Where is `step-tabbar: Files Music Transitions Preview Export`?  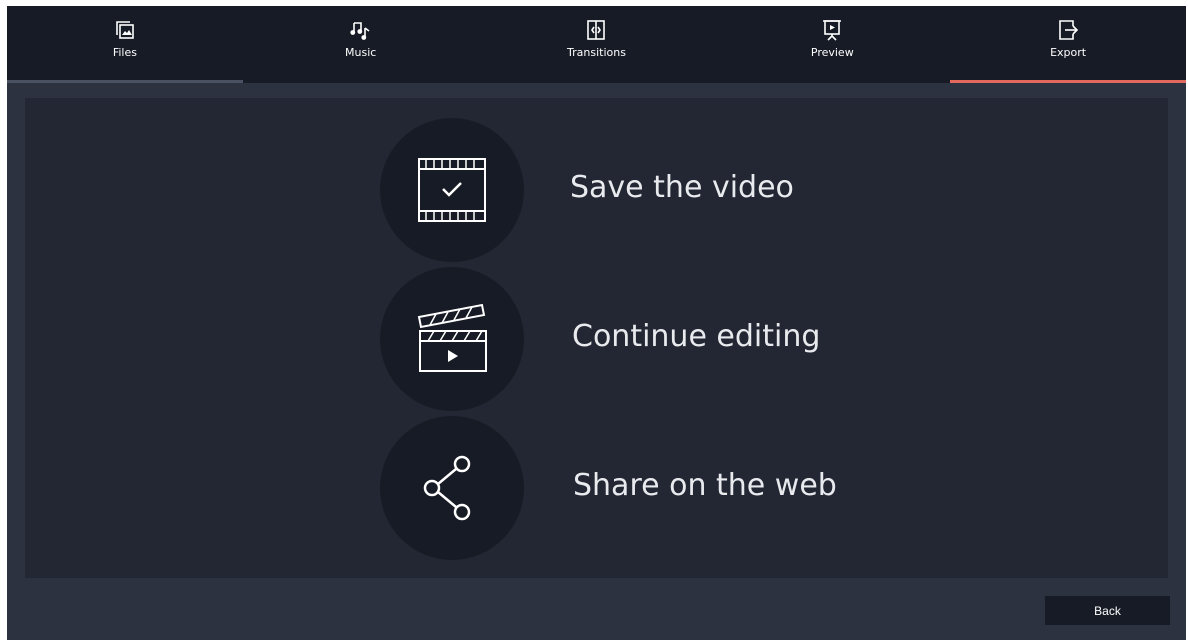 step-tabbar: Files Music Transitions Preview Export is located at coordinates (596, 44).